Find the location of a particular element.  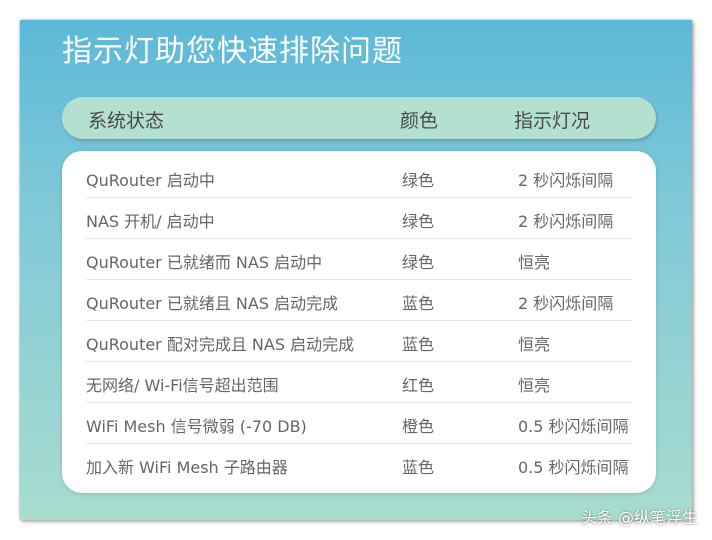

cell-status: QuRouter 配对完成且 NAS 启动完成 is located at coordinates (220, 344).